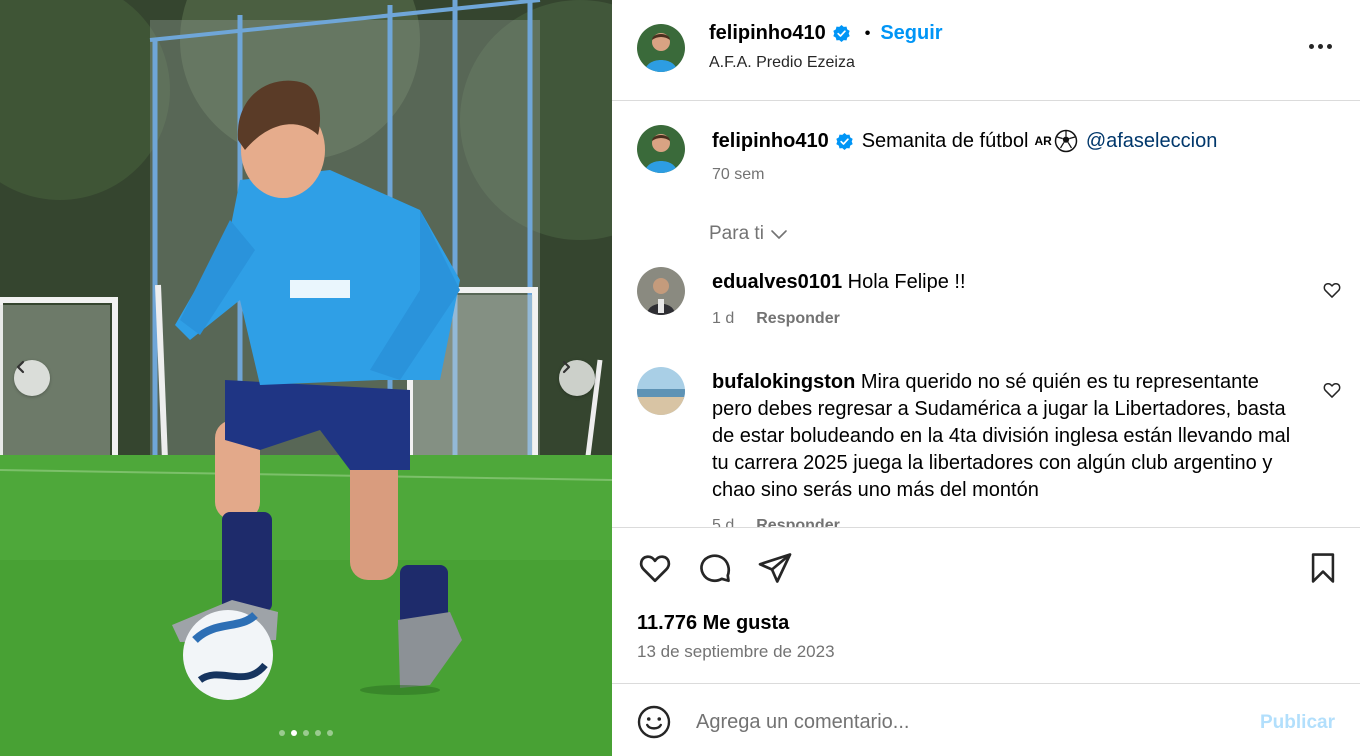  I want to click on comment-username: bufalokingston, so click(783, 382).